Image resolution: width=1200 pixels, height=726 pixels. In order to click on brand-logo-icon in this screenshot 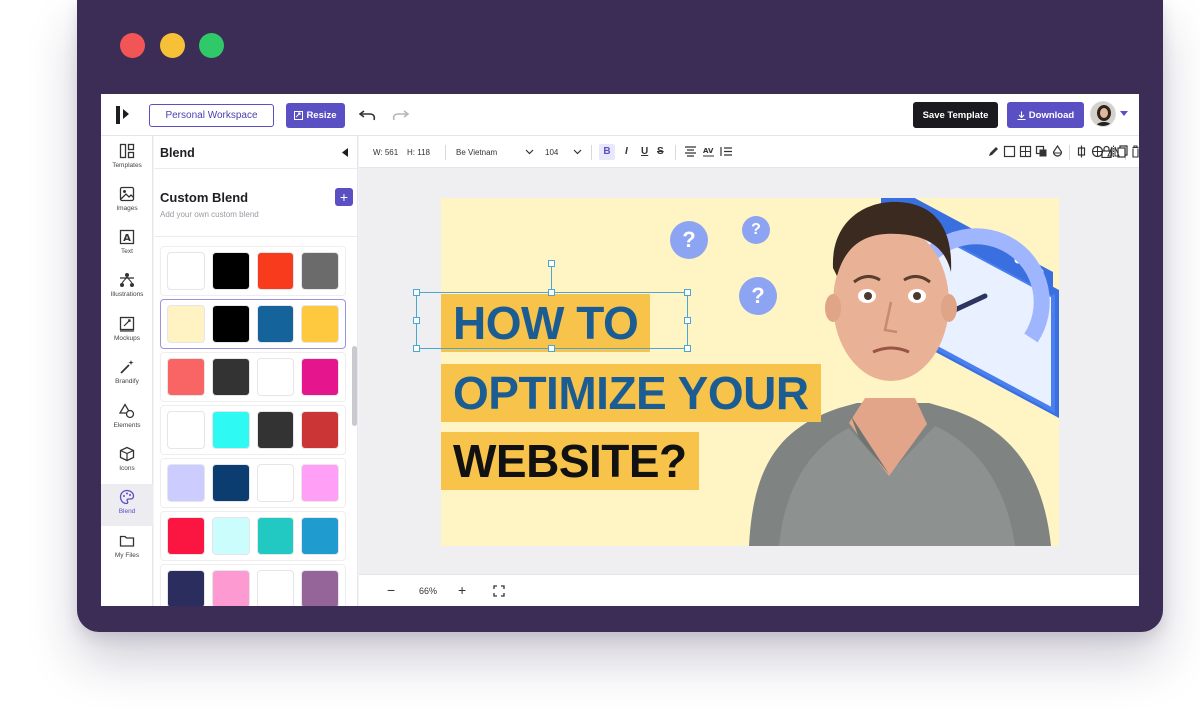, I will do `click(126, 115)`.